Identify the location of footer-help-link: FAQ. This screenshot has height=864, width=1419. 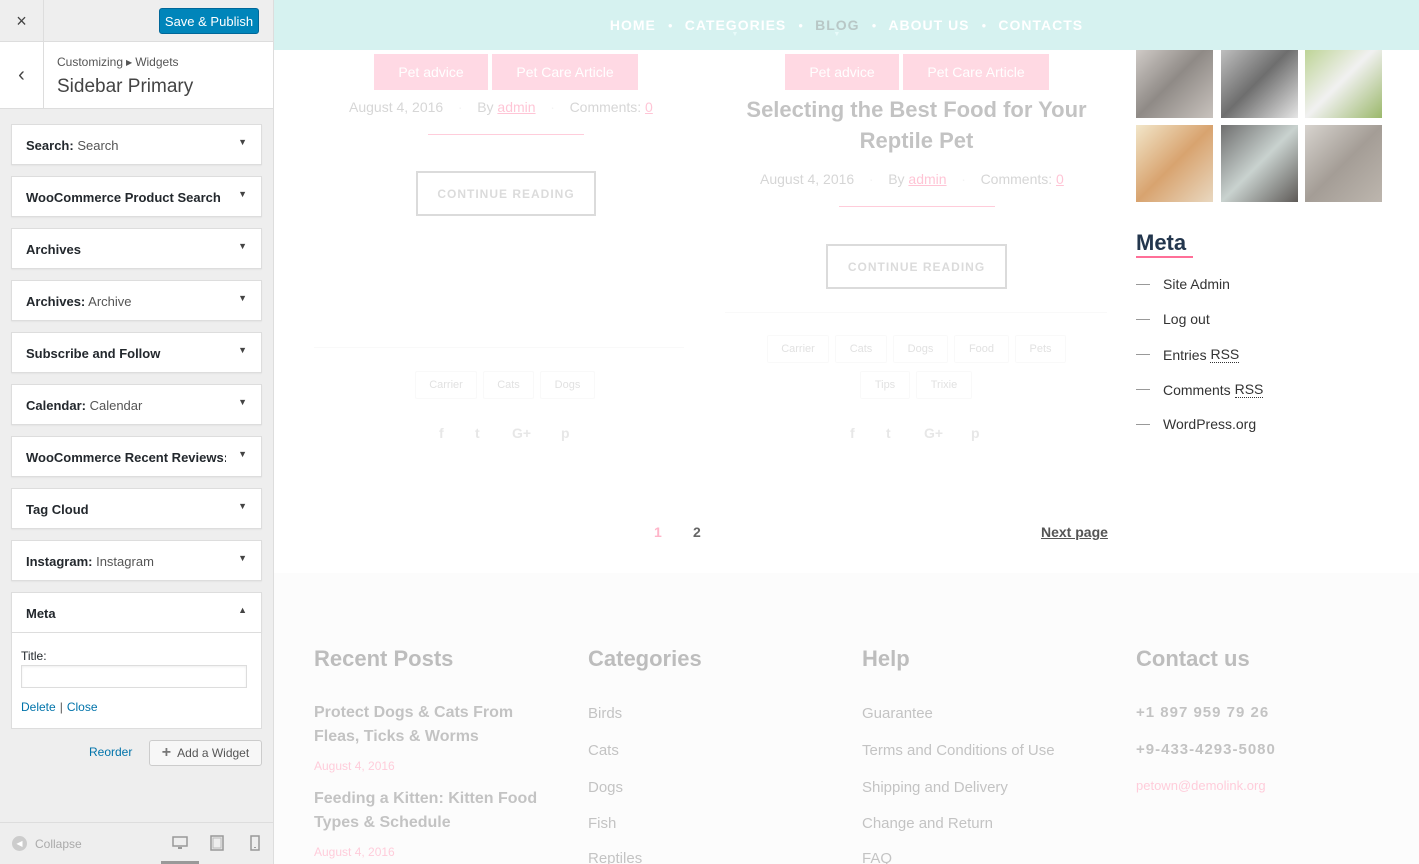
(877, 857).